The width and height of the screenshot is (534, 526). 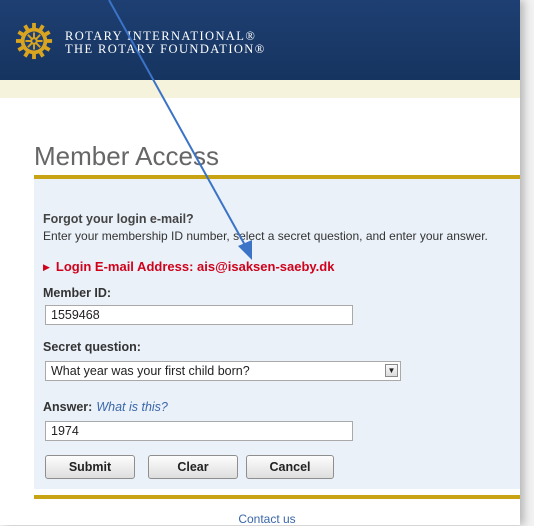 What do you see at coordinates (245, 250) in the screenshot?
I see `arrow-head` at bounding box center [245, 250].